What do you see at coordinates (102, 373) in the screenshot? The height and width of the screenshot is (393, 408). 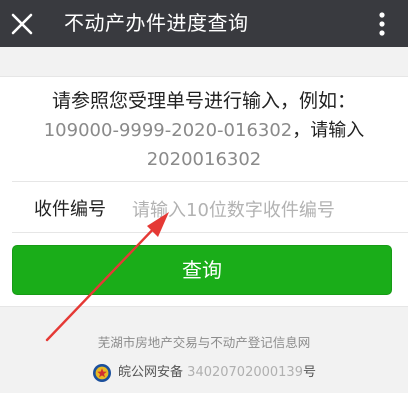 I see `police-badge-icon` at bounding box center [102, 373].